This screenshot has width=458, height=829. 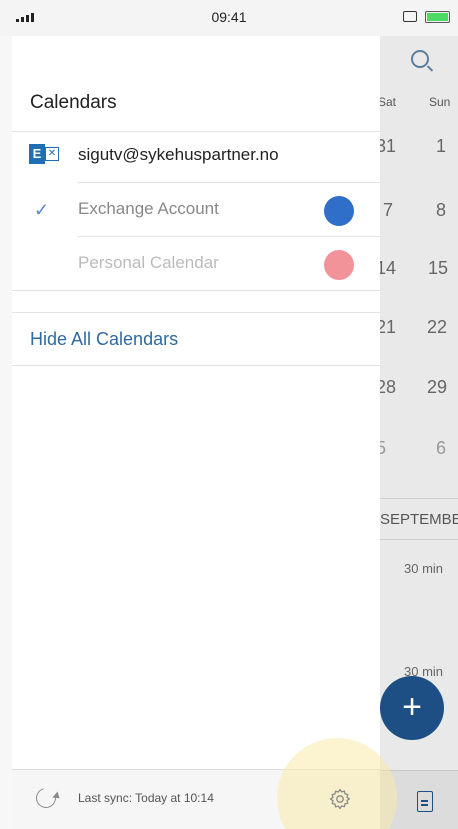 I want to click on status-time: 09:41, so click(x=229, y=17).